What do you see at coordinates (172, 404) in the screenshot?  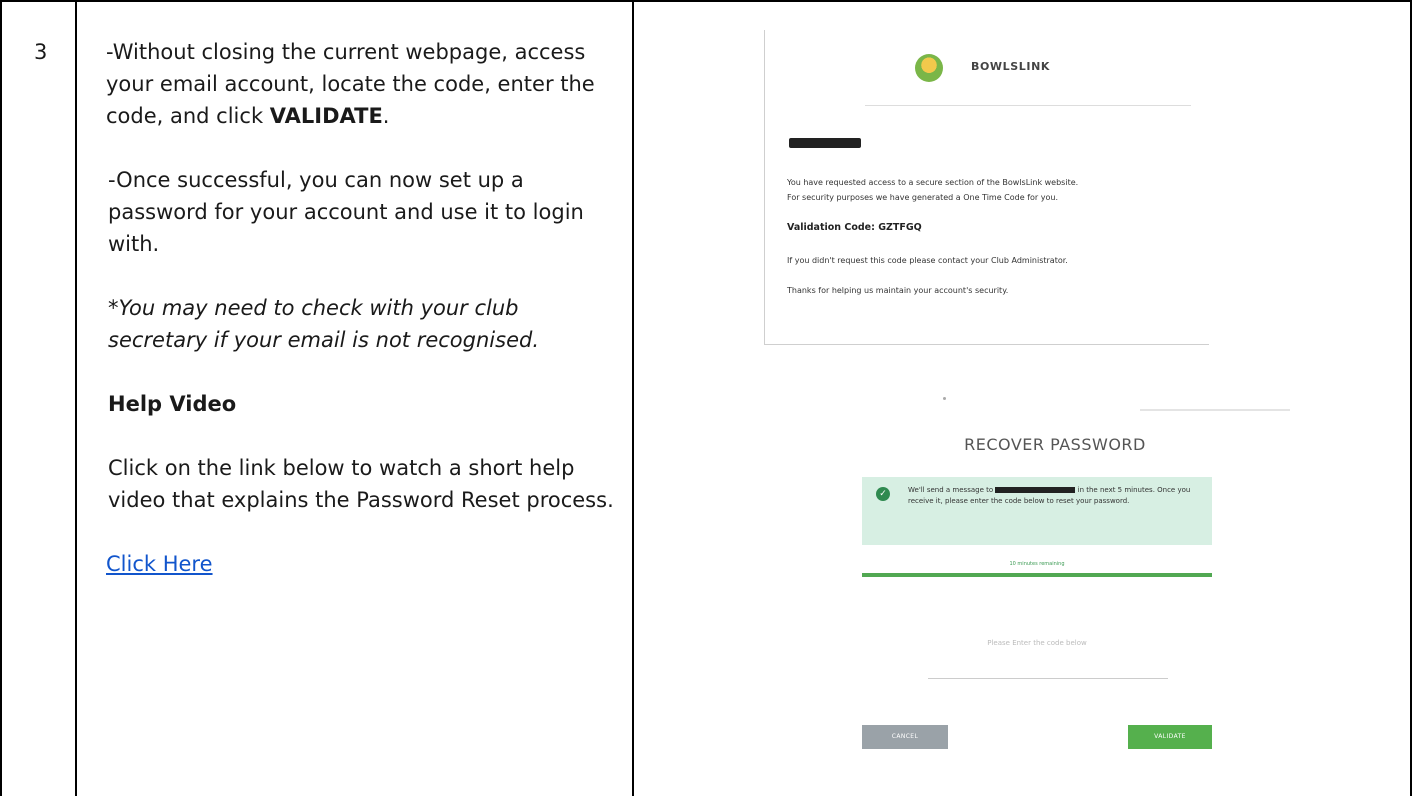 I see `help-heading-text: Help Video` at bounding box center [172, 404].